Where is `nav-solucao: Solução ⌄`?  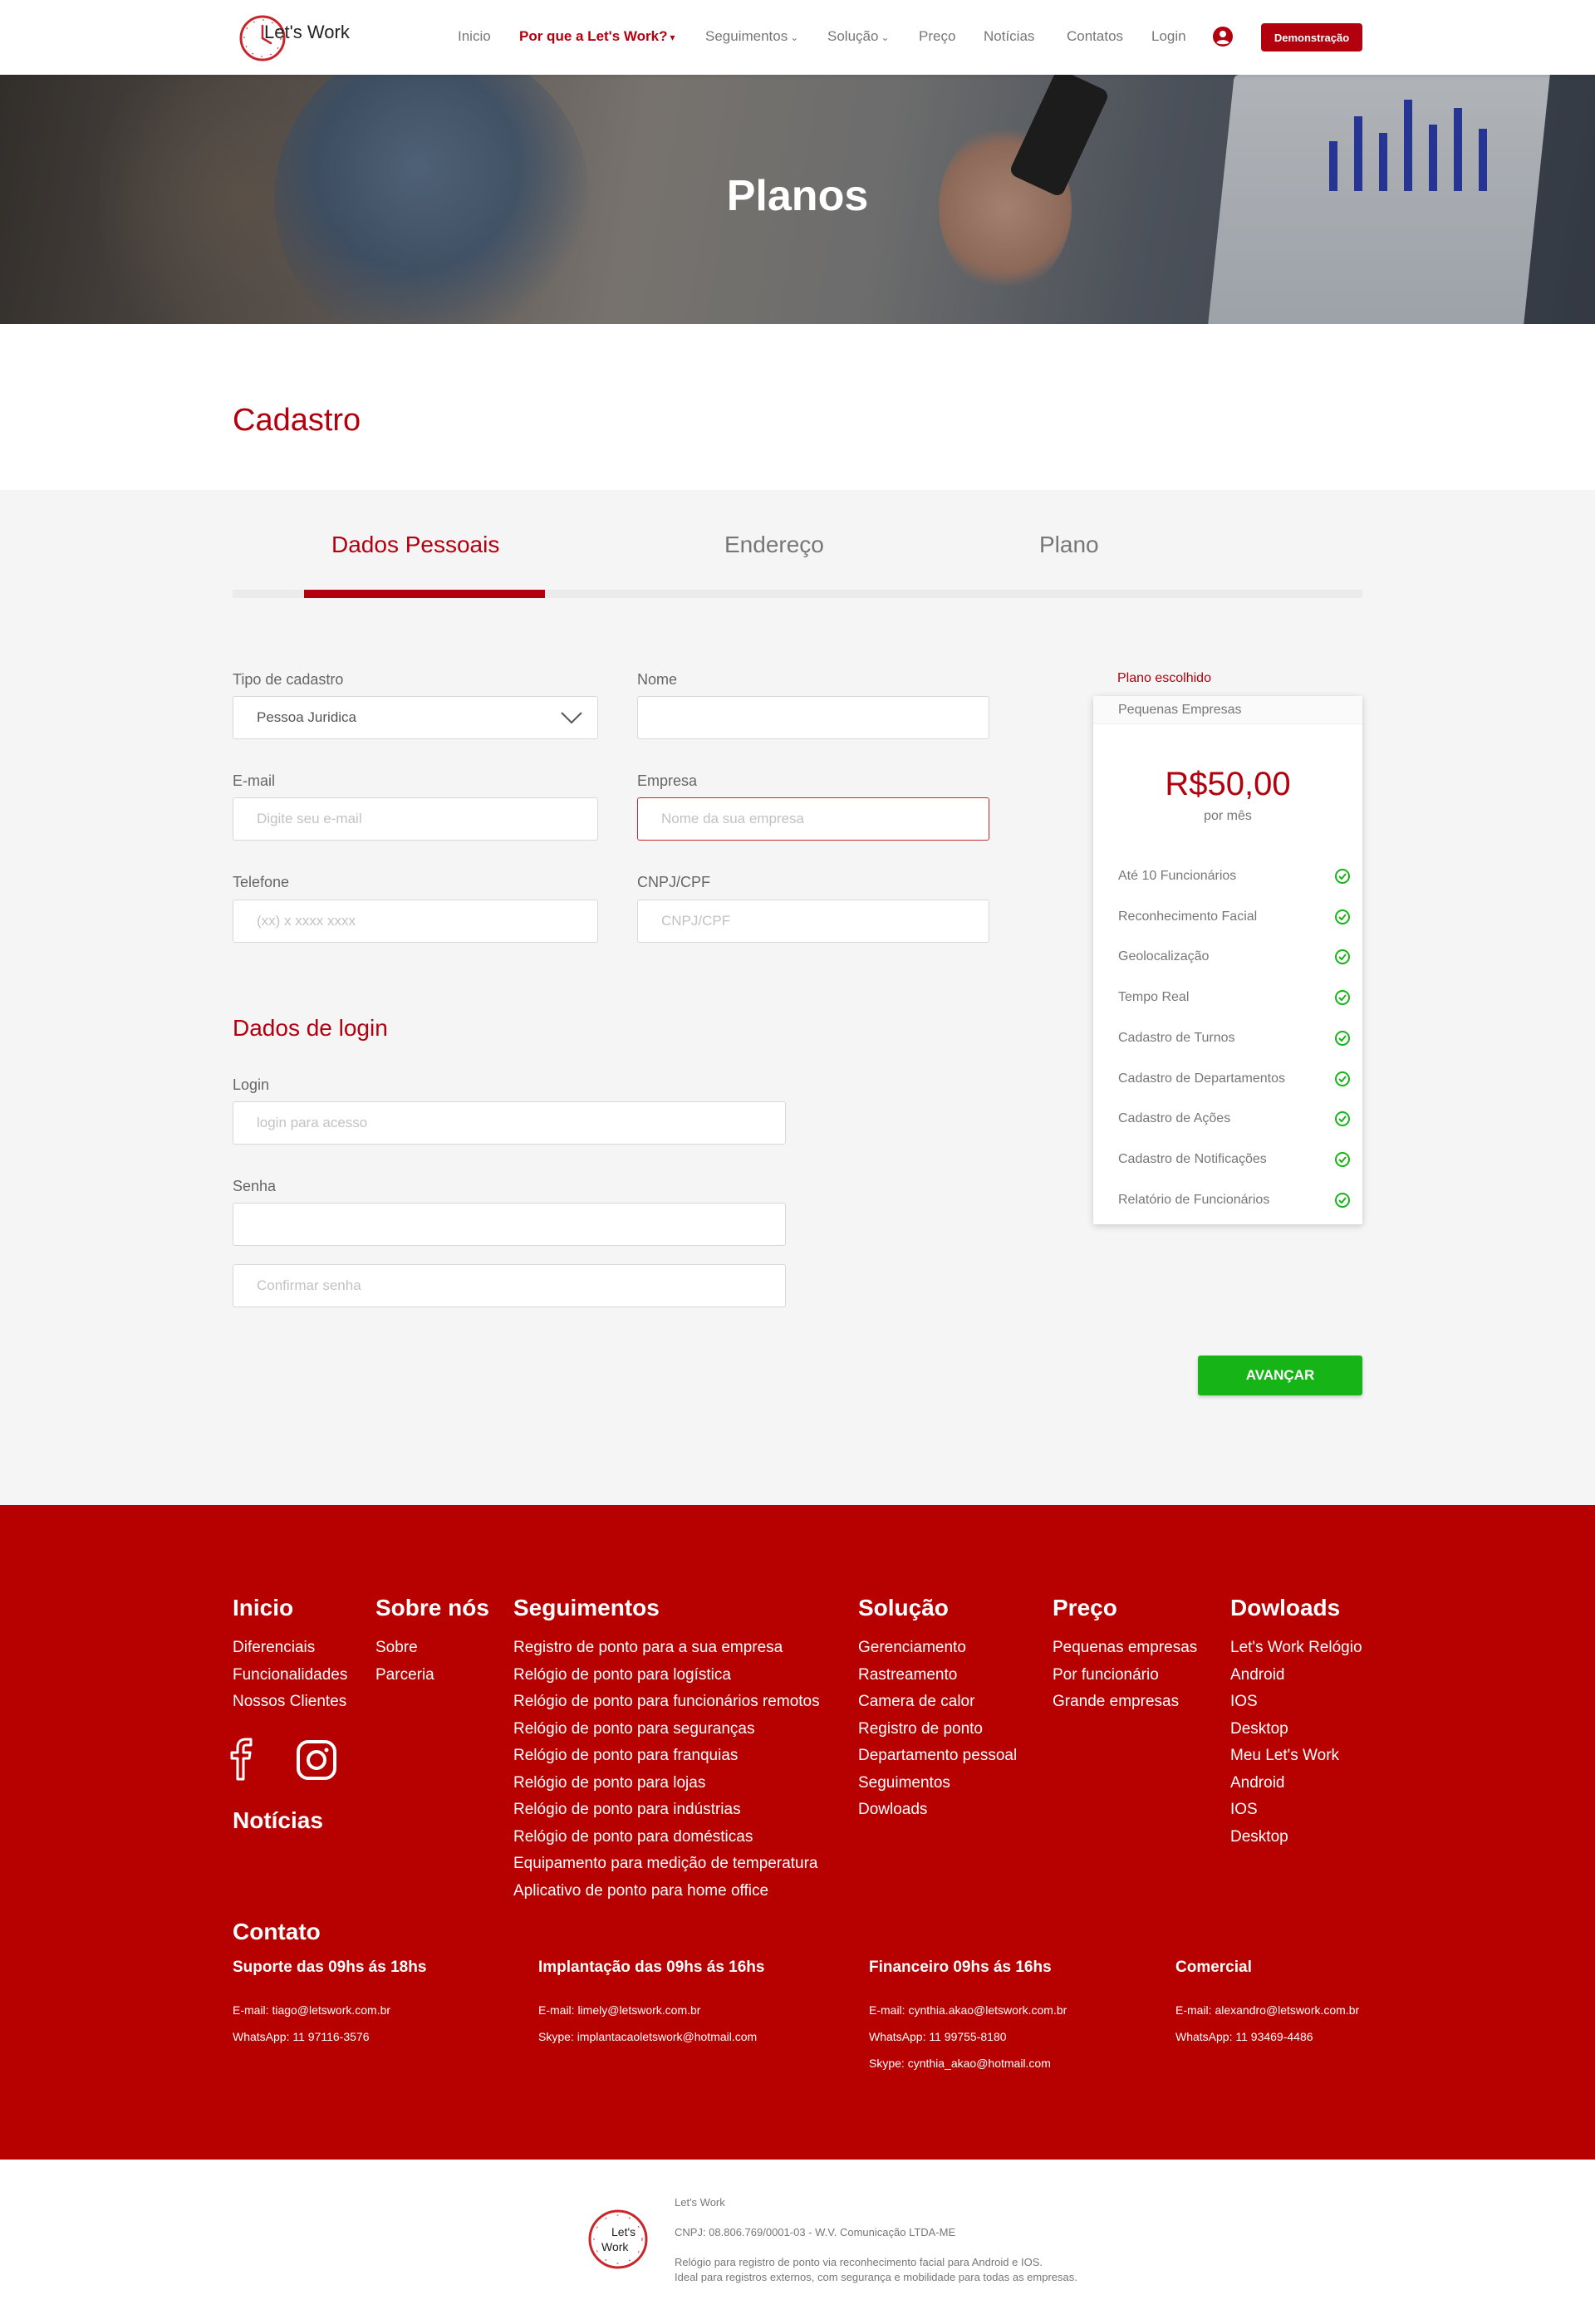
nav-solucao: Solução ⌄ is located at coordinates (858, 36).